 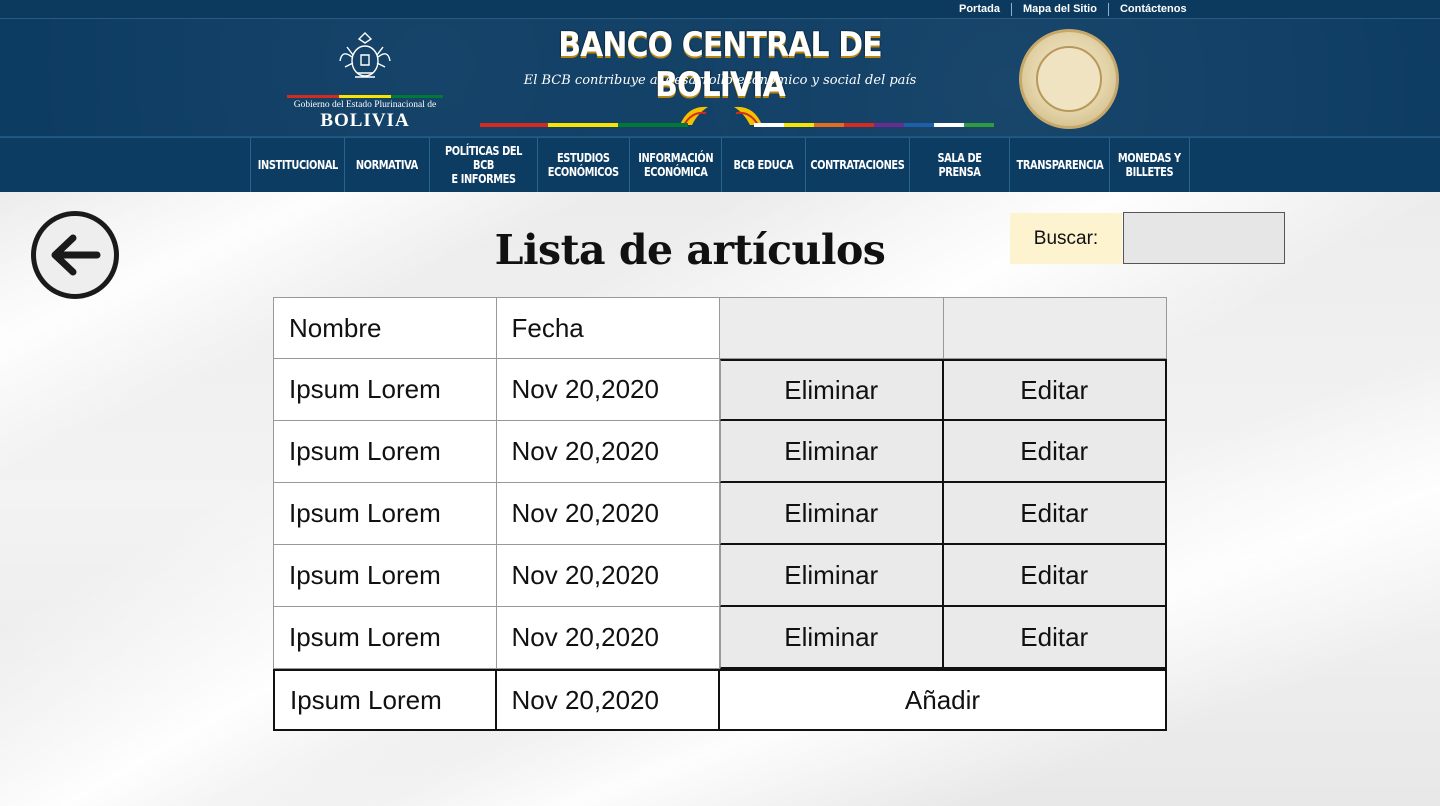 What do you see at coordinates (365, 96) in the screenshot?
I see `gov-flag-stripe` at bounding box center [365, 96].